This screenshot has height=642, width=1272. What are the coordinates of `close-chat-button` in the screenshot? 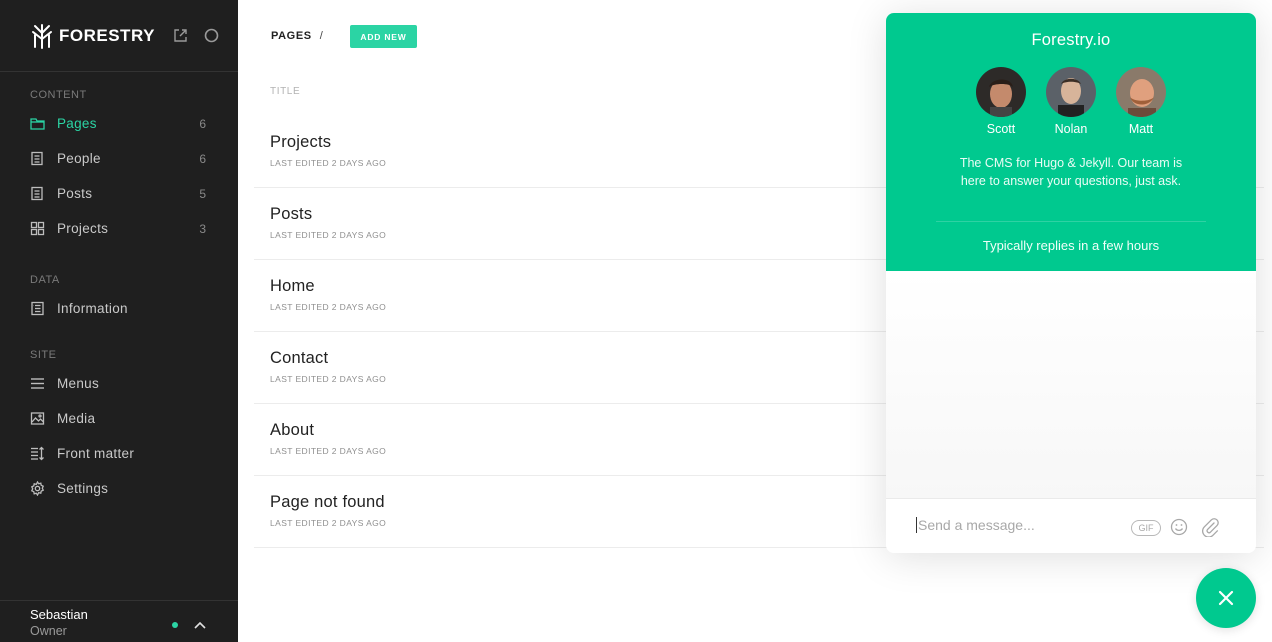 It's located at (1226, 598).